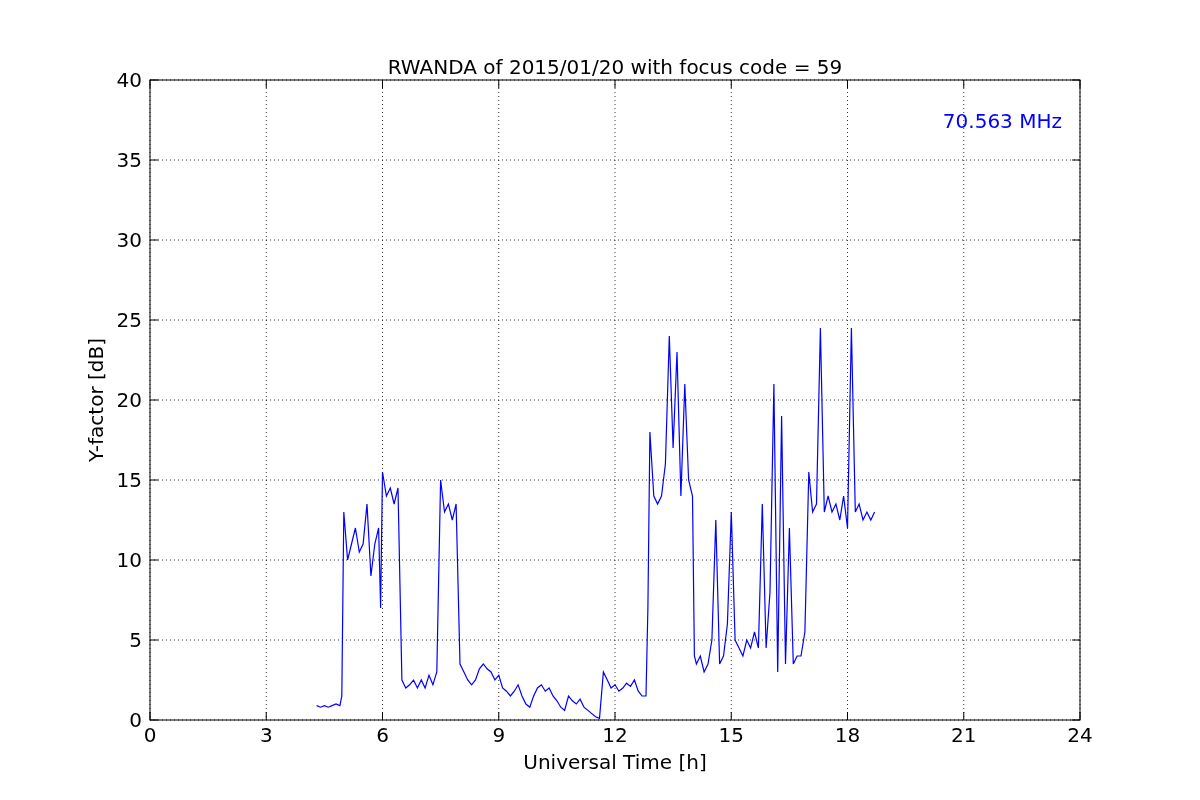  I want to click on tick-label: 18, so click(847, 735).